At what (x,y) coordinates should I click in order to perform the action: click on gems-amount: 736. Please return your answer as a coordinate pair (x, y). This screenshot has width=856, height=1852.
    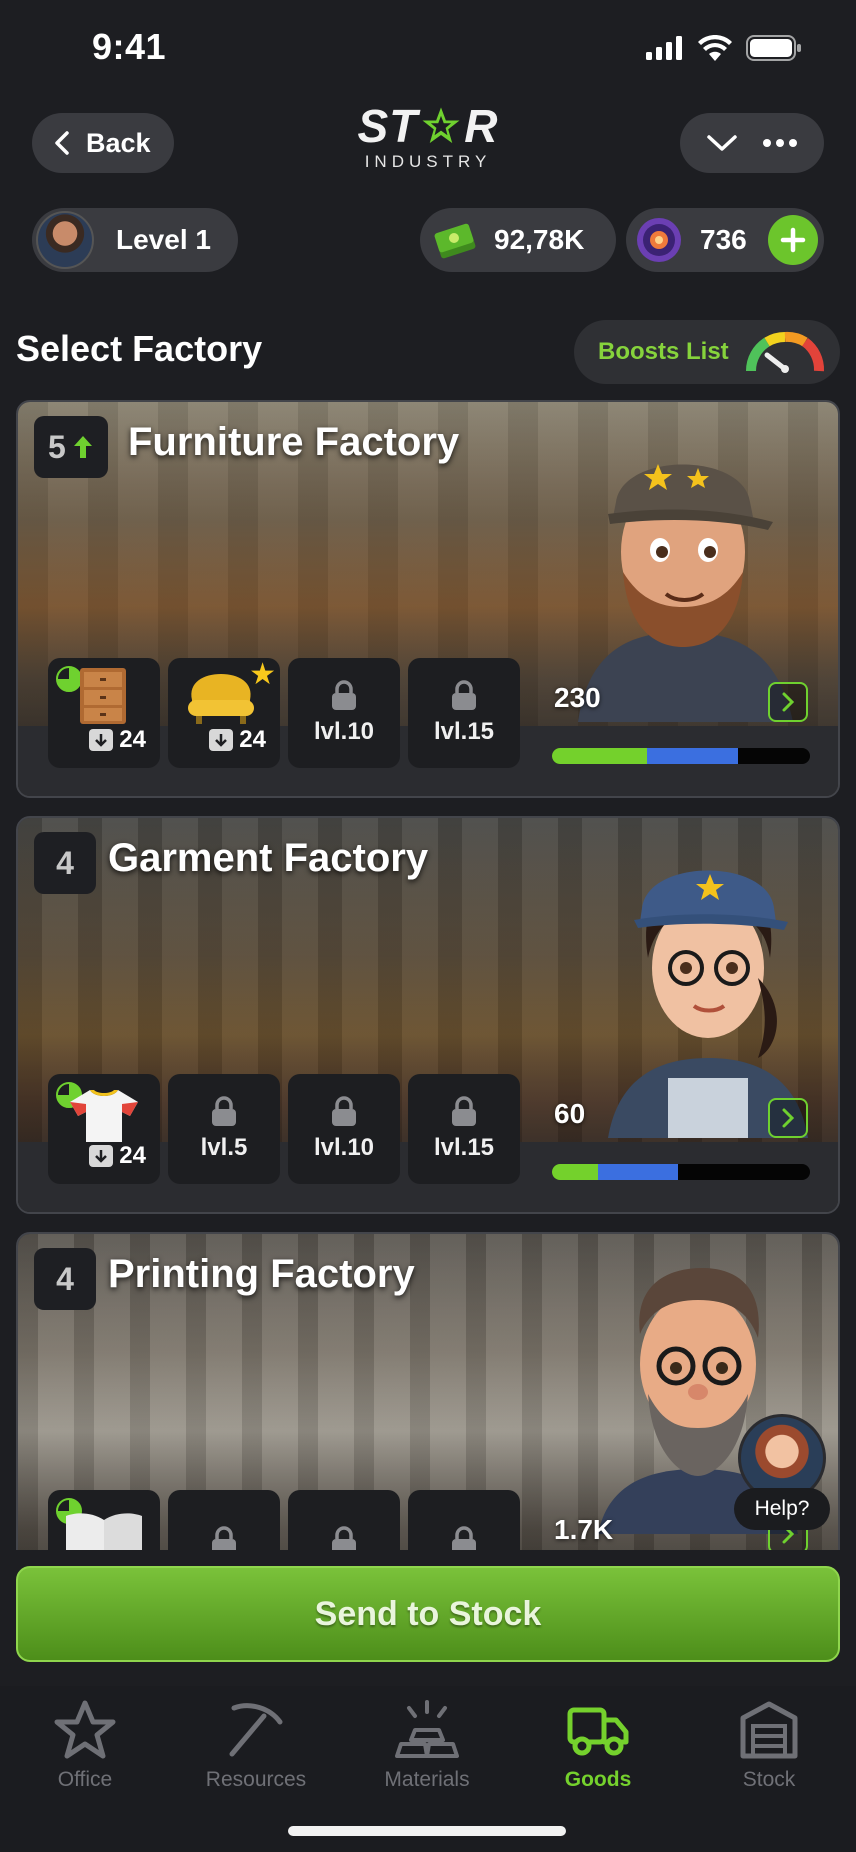
    Looking at the image, I should click on (723, 239).